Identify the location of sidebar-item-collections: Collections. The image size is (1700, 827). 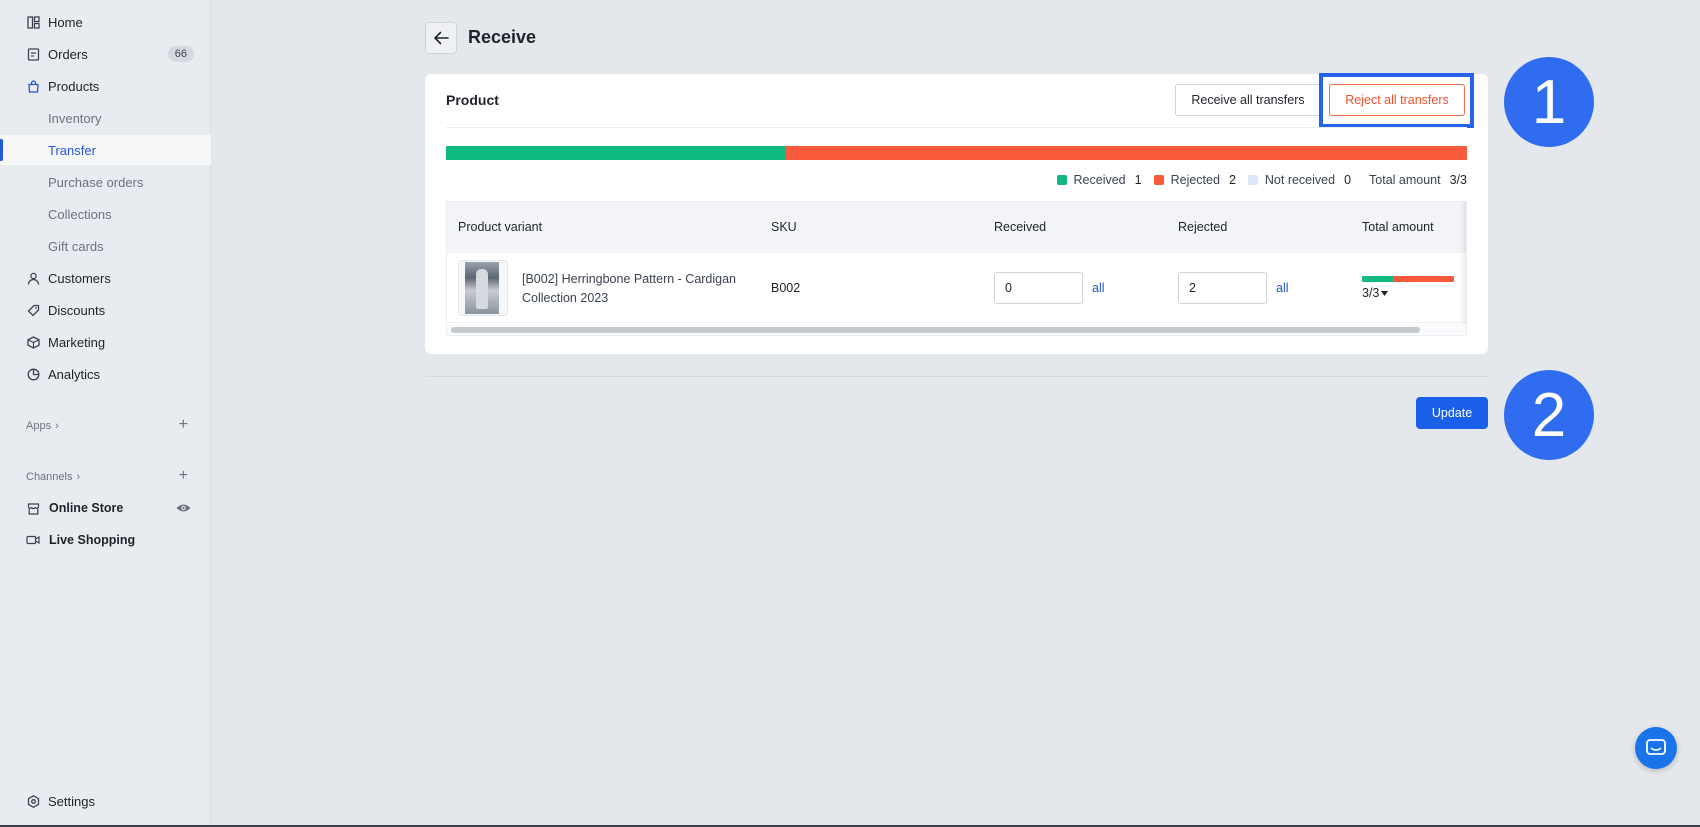
(105, 214).